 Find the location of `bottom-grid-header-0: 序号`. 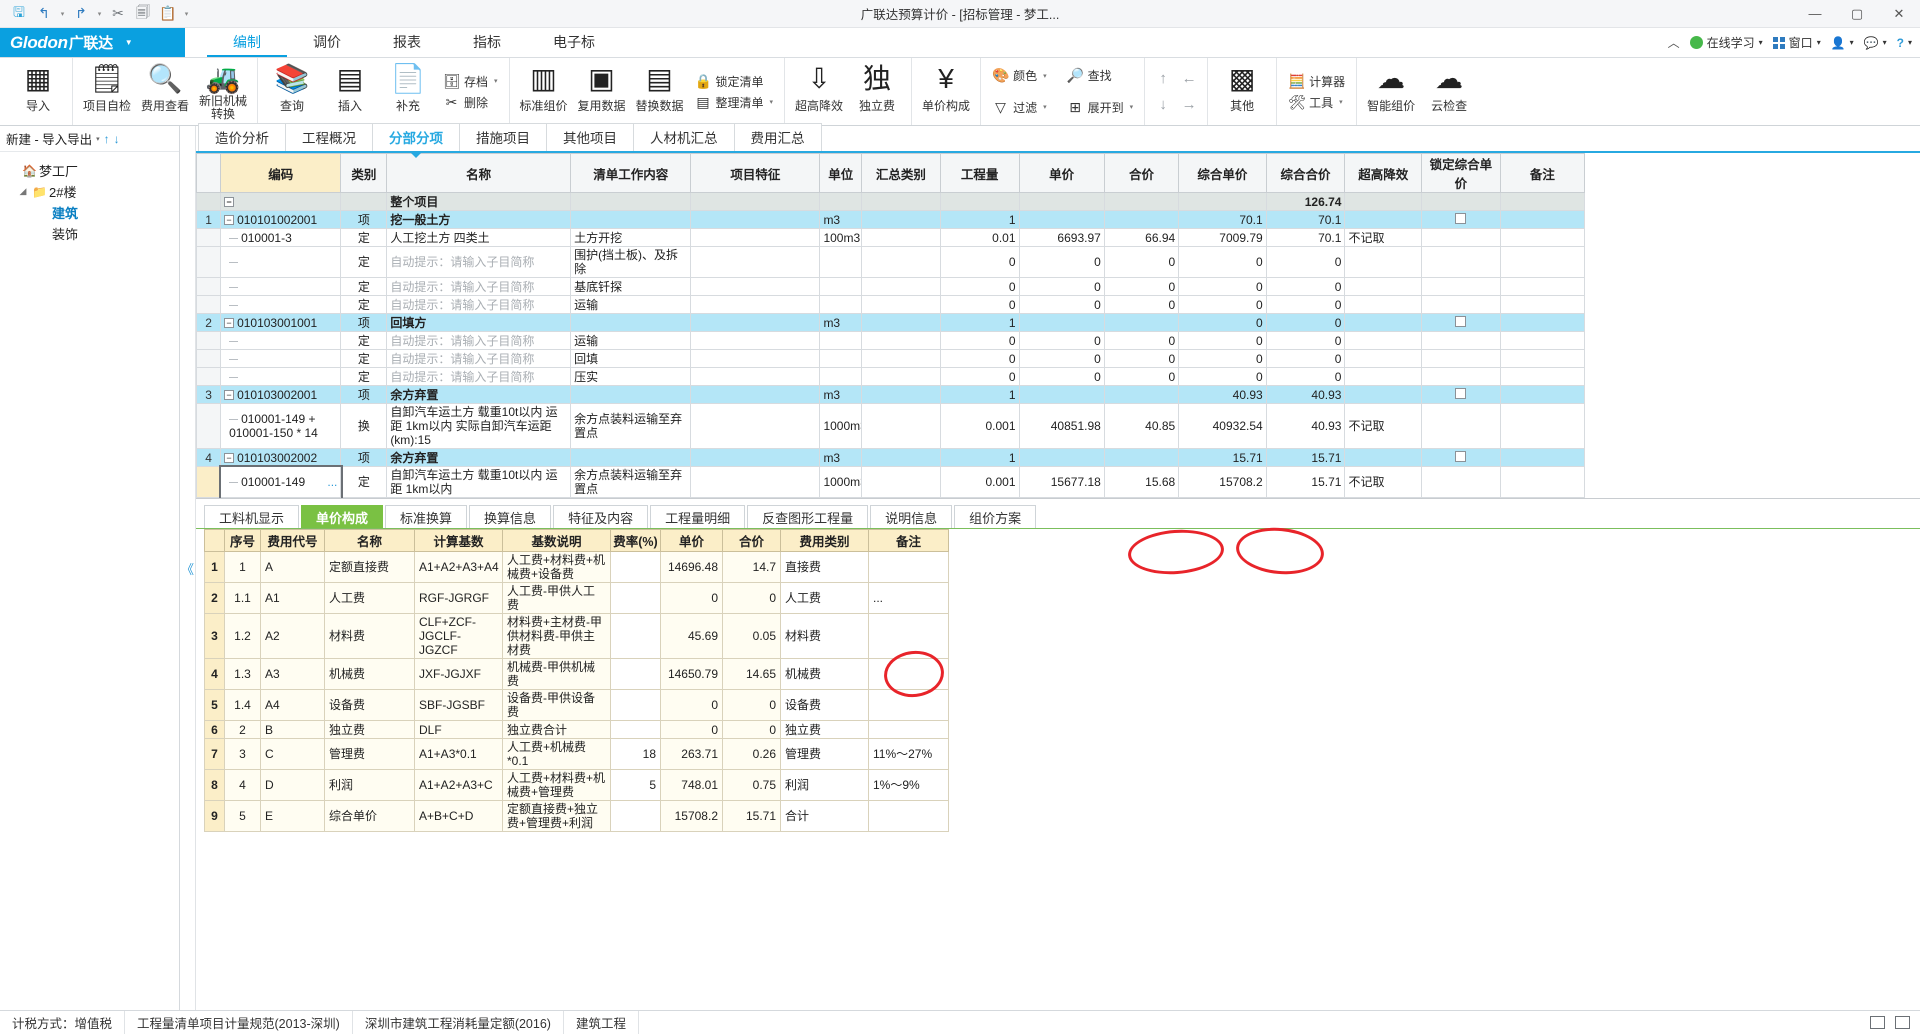

bottom-grid-header-0: 序号 is located at coordinates (242, 540).